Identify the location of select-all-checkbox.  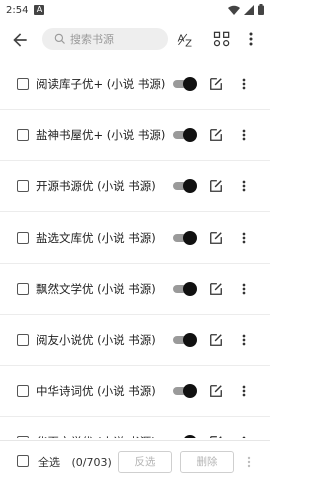
(23, 461).